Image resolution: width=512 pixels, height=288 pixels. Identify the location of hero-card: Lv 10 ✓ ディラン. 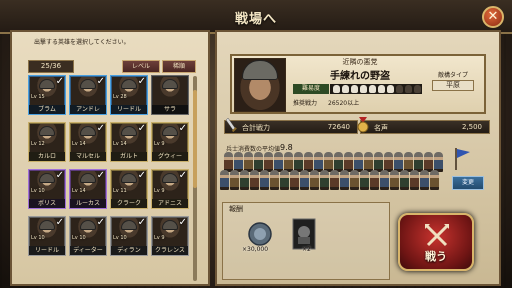
(129, 236).